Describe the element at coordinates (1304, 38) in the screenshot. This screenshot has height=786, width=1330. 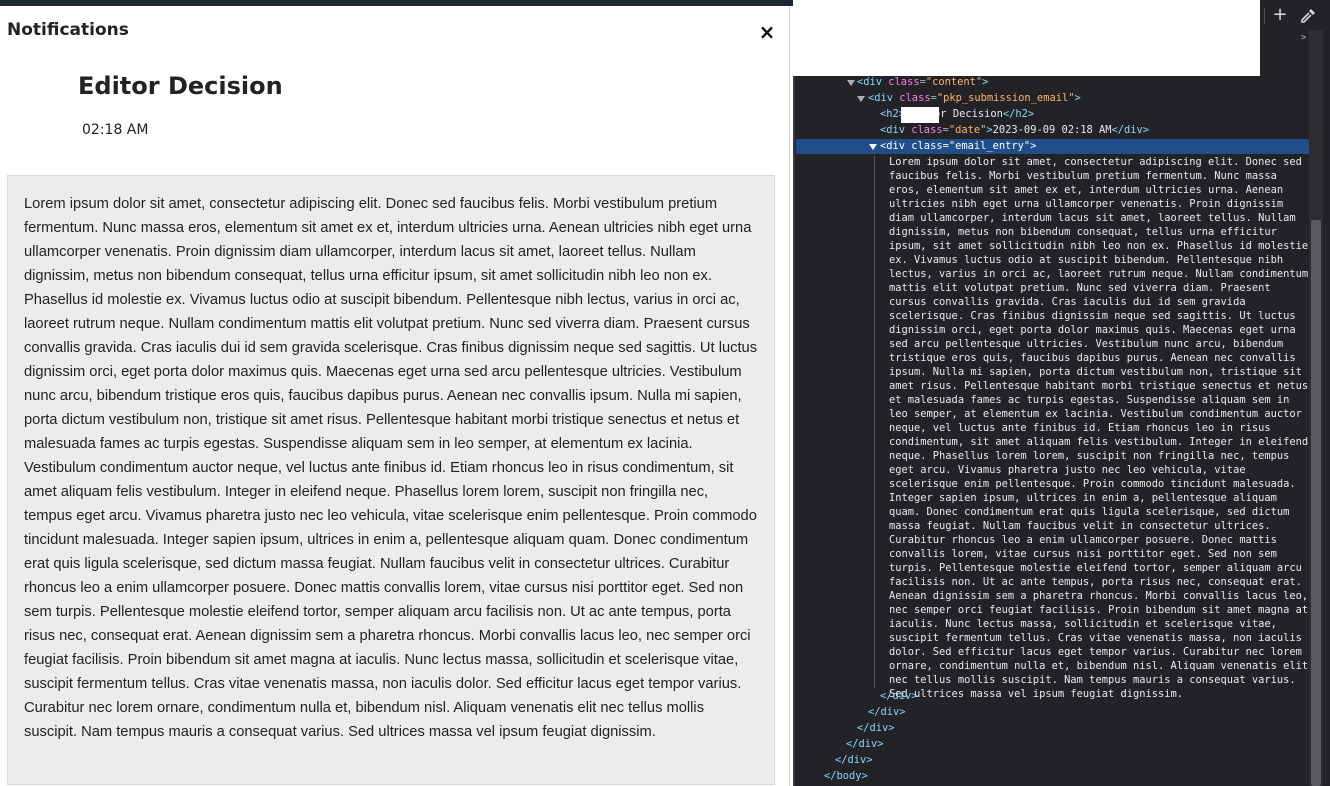
I see `scroll-marker: >` at that location.